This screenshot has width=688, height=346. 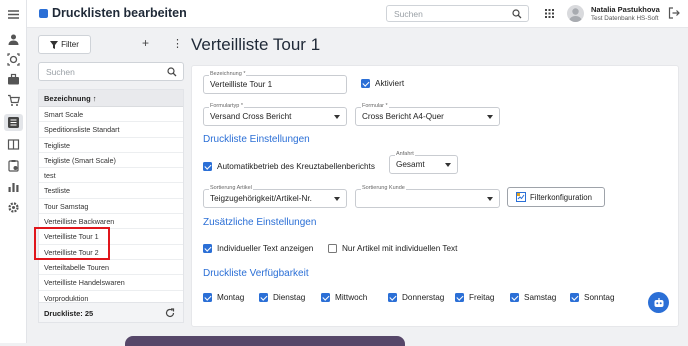 I want to click on list-item: Verteilliste Handelswaren, so click(x=111, y=283).